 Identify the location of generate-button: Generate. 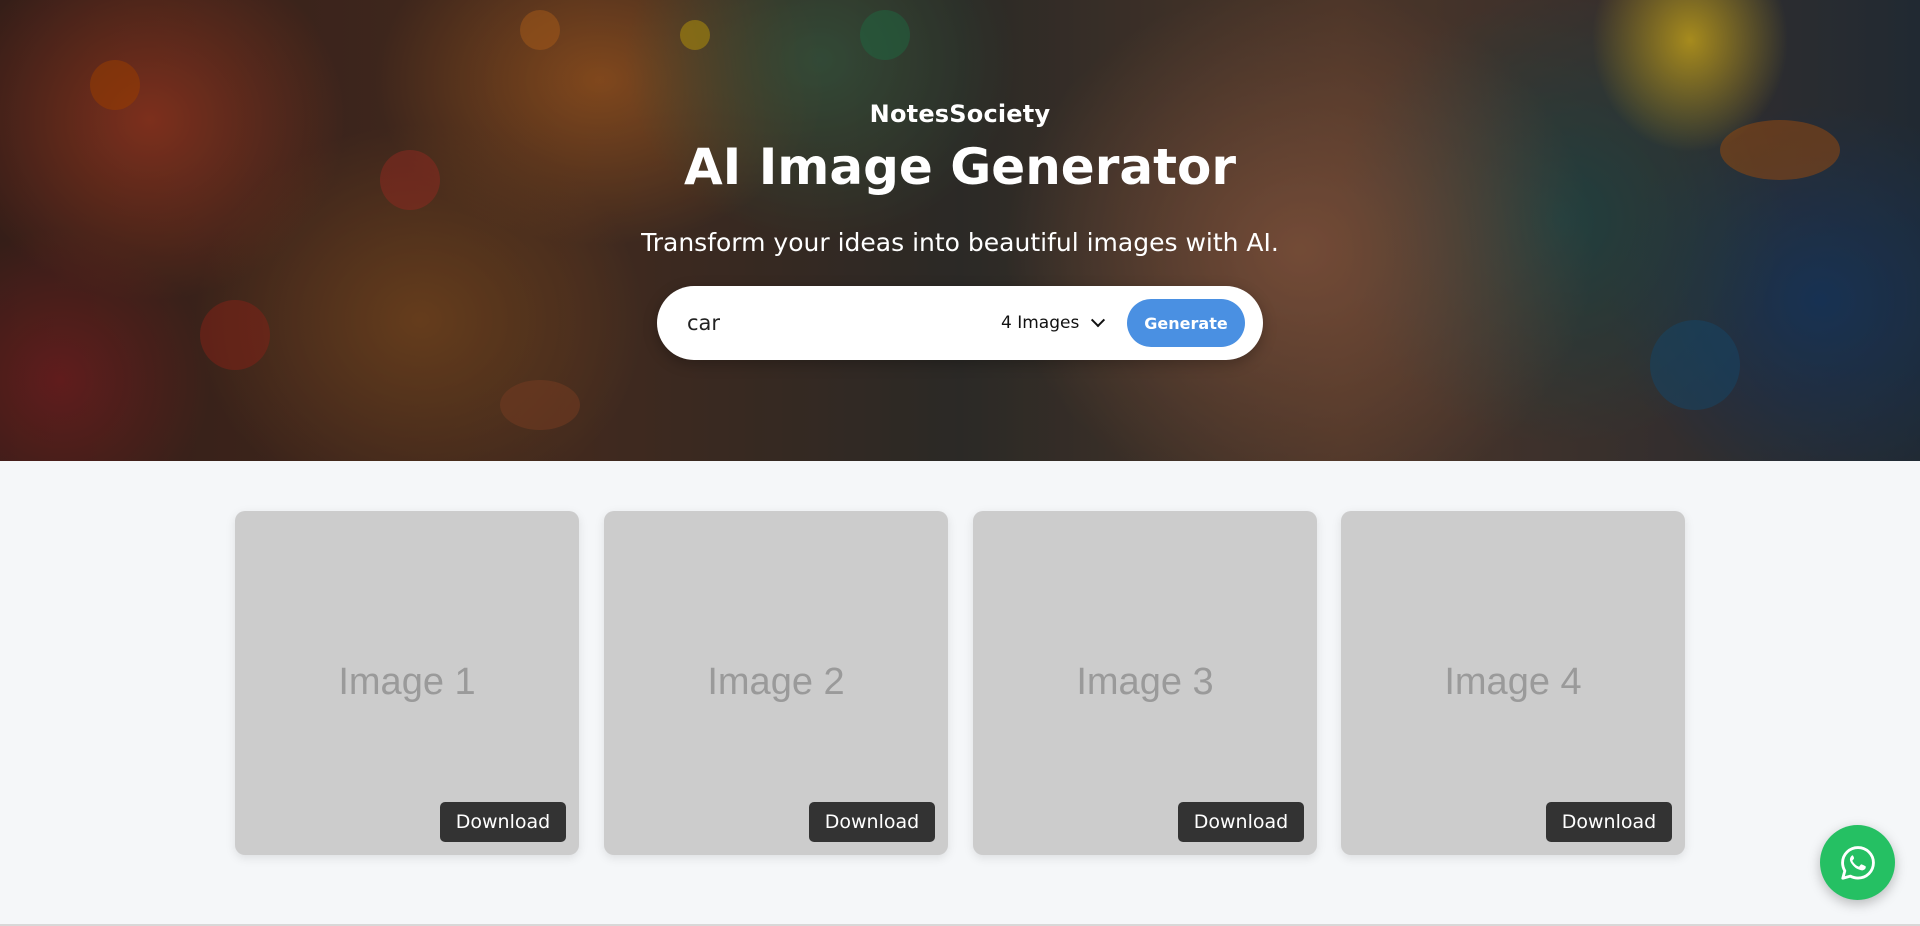
(1186, 323).